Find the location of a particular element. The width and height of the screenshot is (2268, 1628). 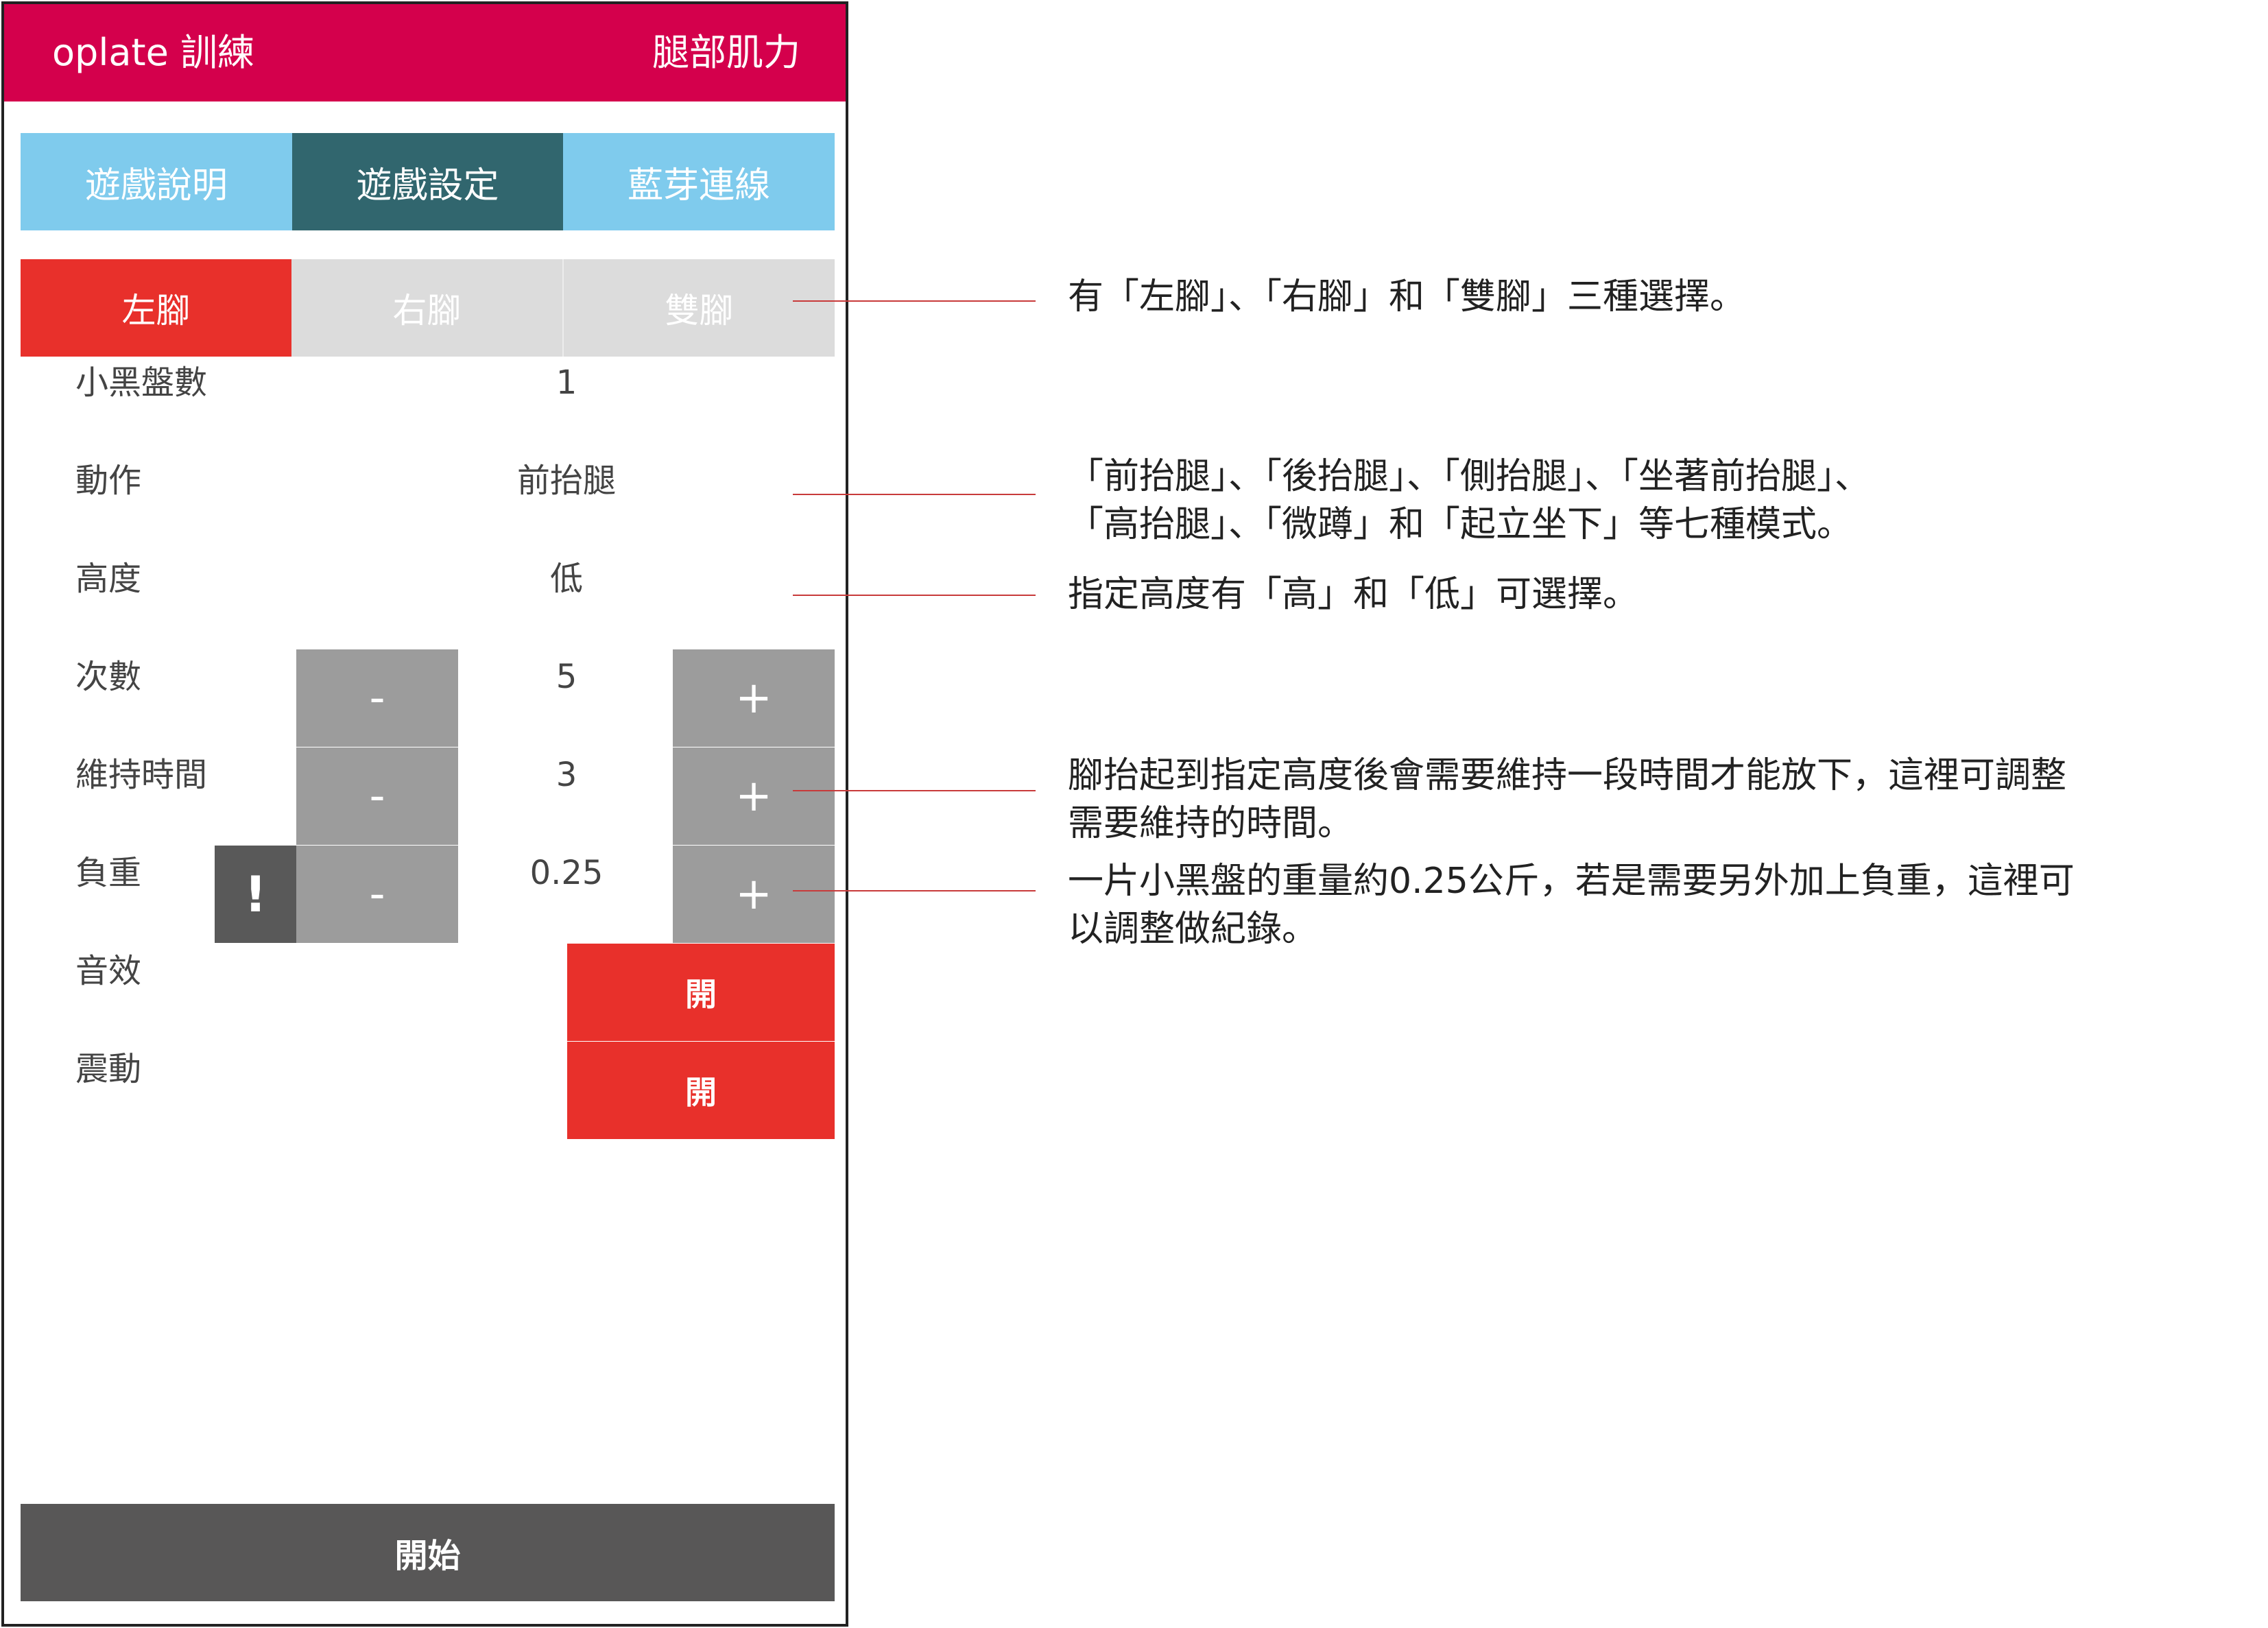

callout-line-action is located at coordinates (914, 494).